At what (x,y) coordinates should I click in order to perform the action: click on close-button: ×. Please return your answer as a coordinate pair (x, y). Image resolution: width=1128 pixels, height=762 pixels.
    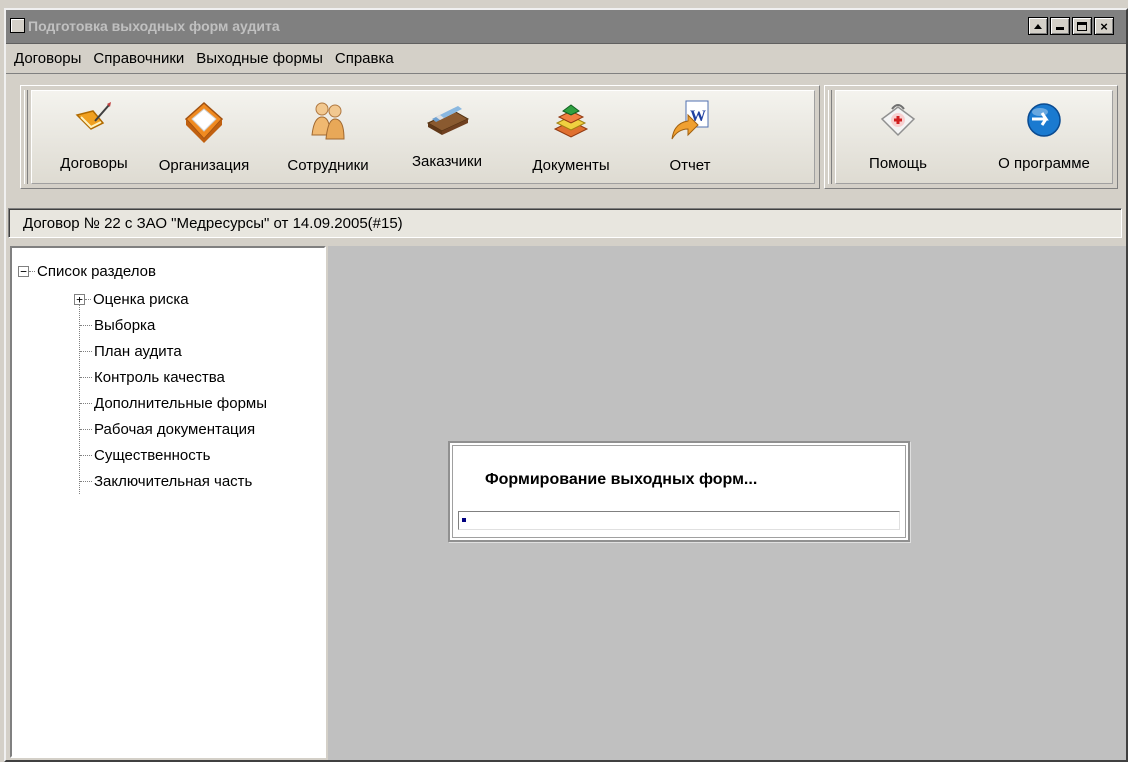
    Looking at the image, I should click on (1104, 26).